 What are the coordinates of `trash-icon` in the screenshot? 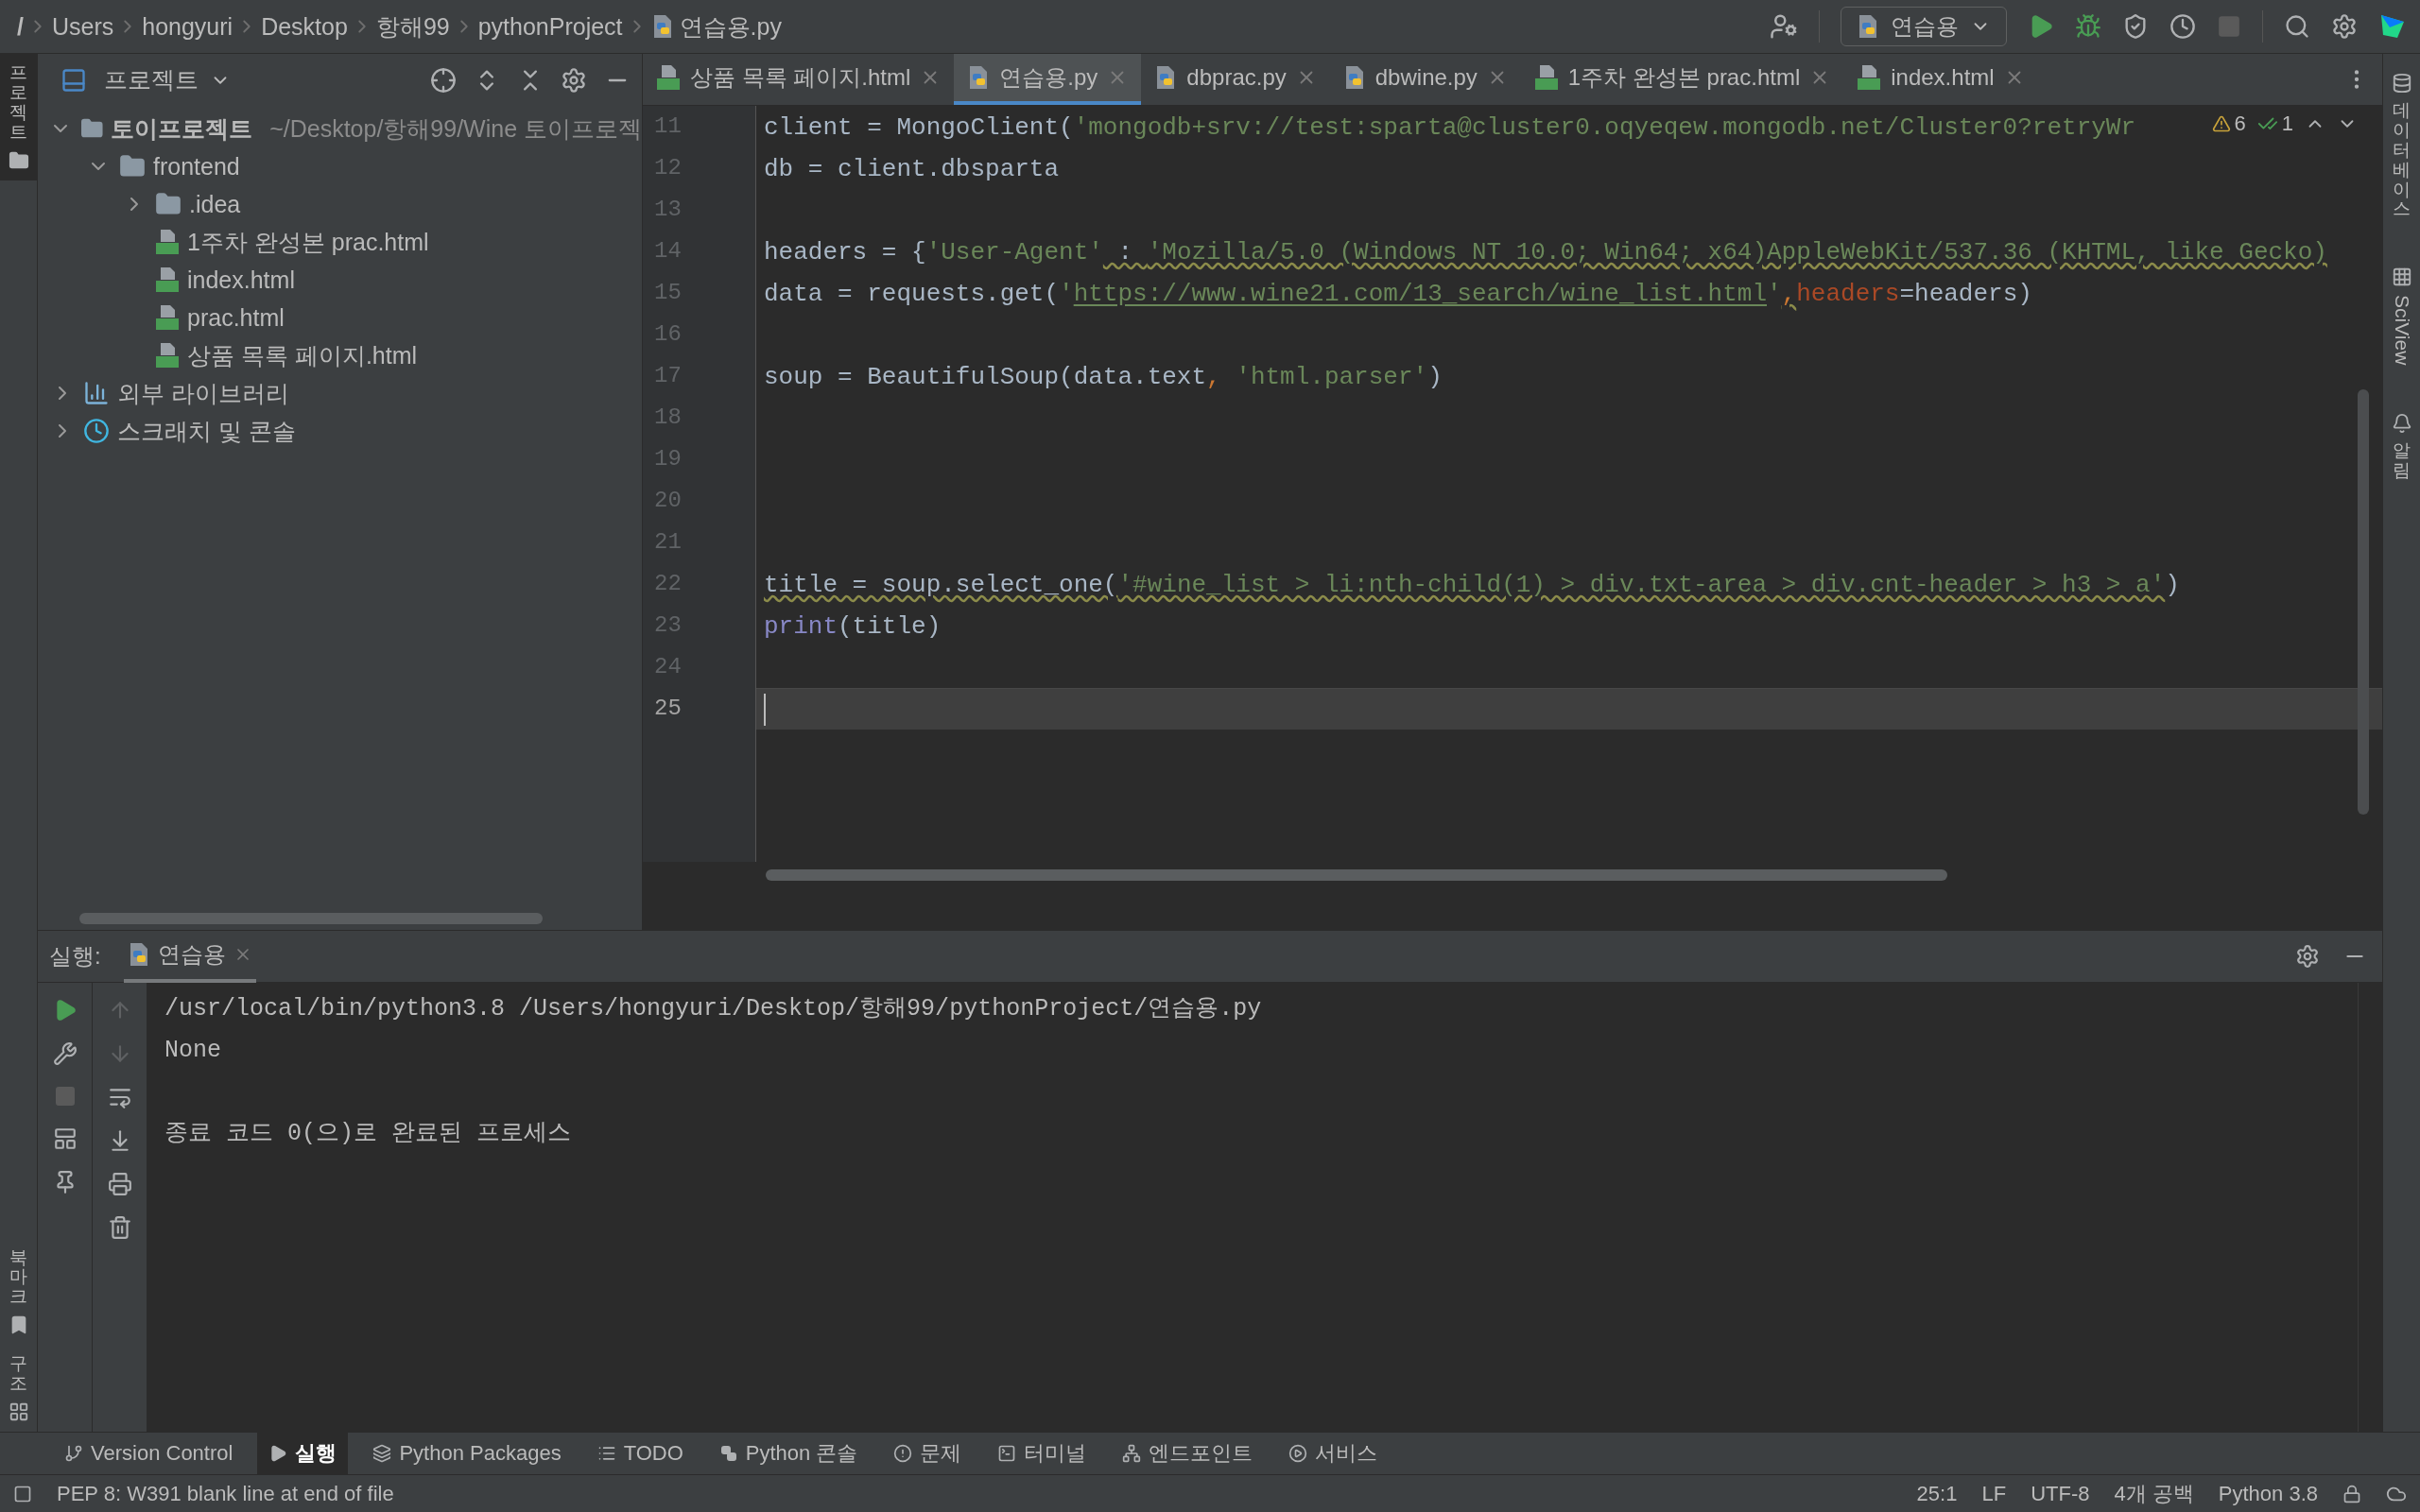 It's located at (119, 1227).